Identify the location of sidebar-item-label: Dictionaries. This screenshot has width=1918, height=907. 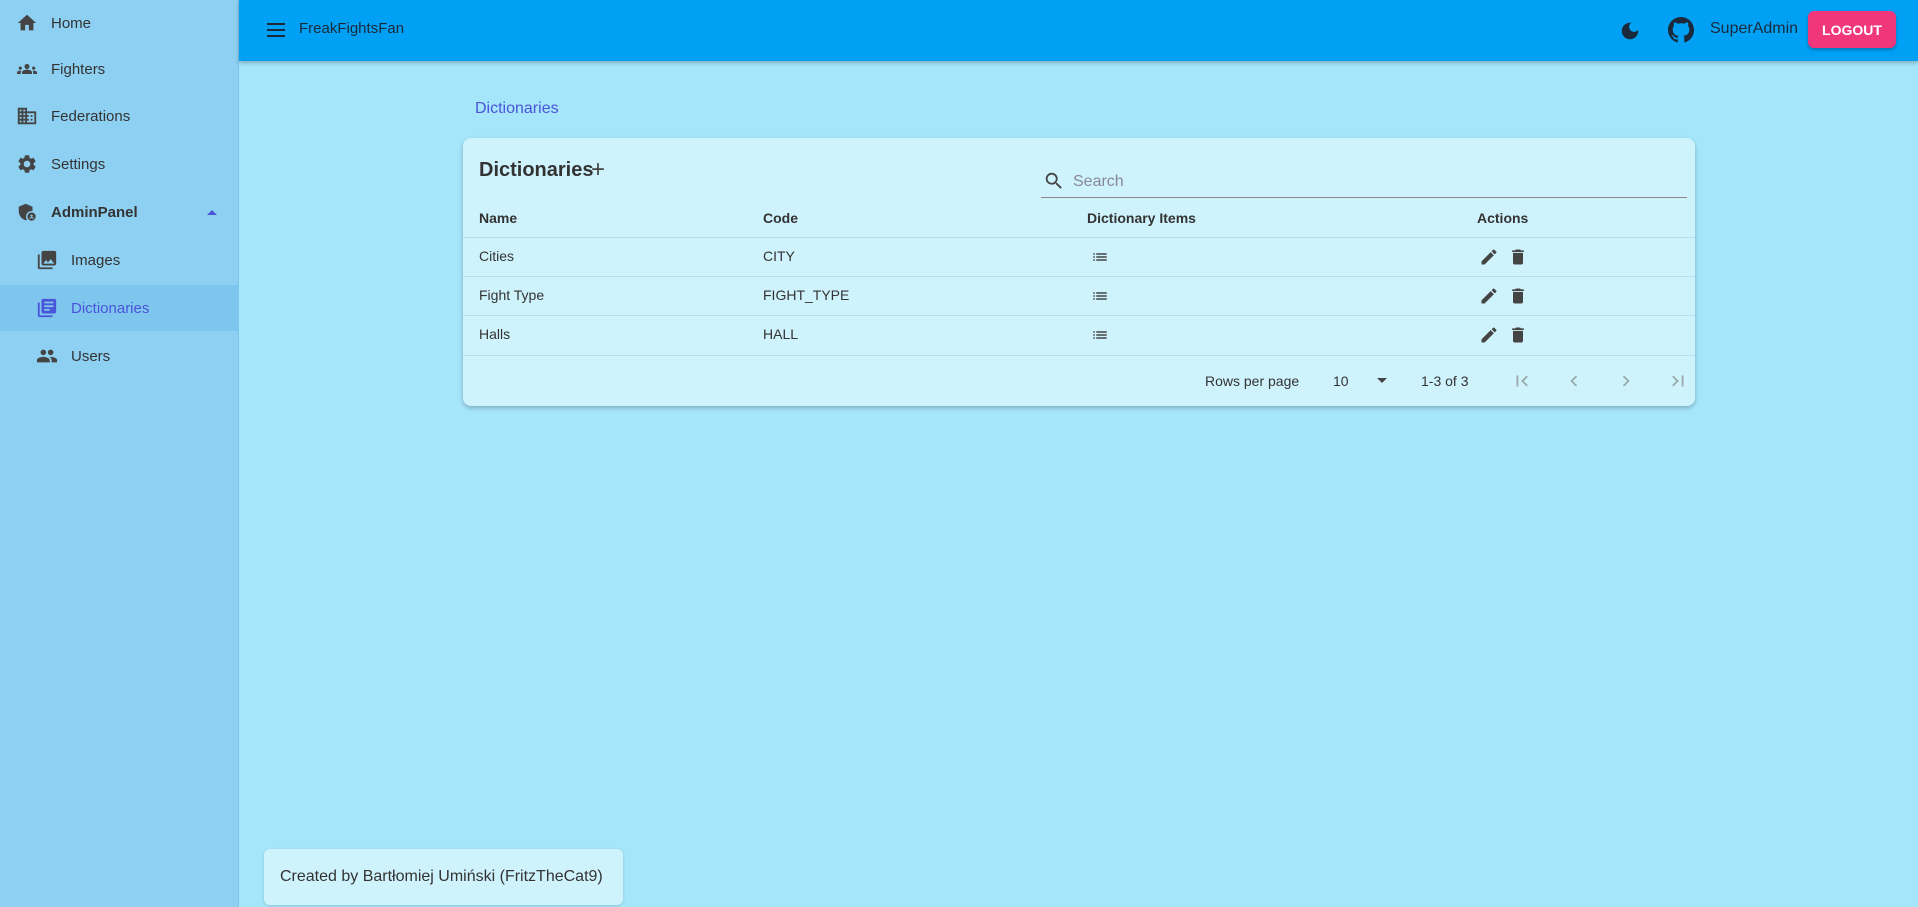
(110, 308).